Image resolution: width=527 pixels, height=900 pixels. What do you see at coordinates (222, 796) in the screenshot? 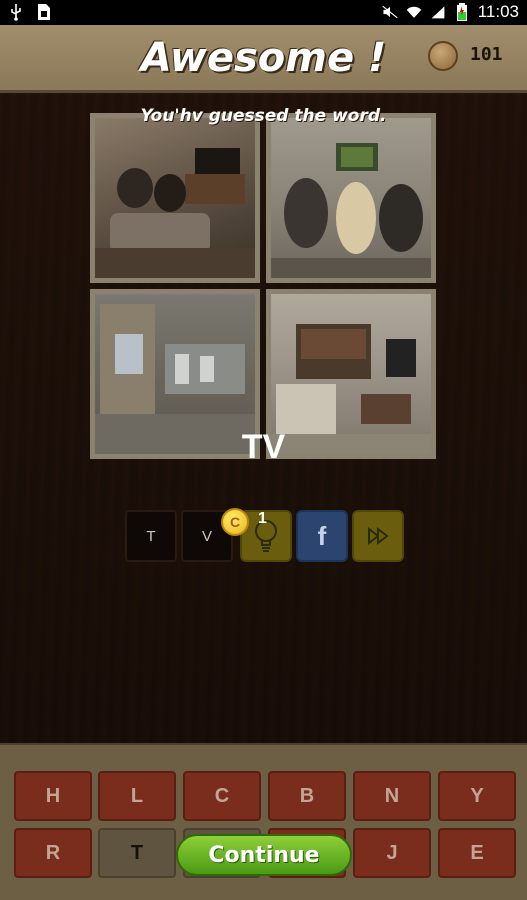
I see `letter-key: C` at bounding box center [222, 796].